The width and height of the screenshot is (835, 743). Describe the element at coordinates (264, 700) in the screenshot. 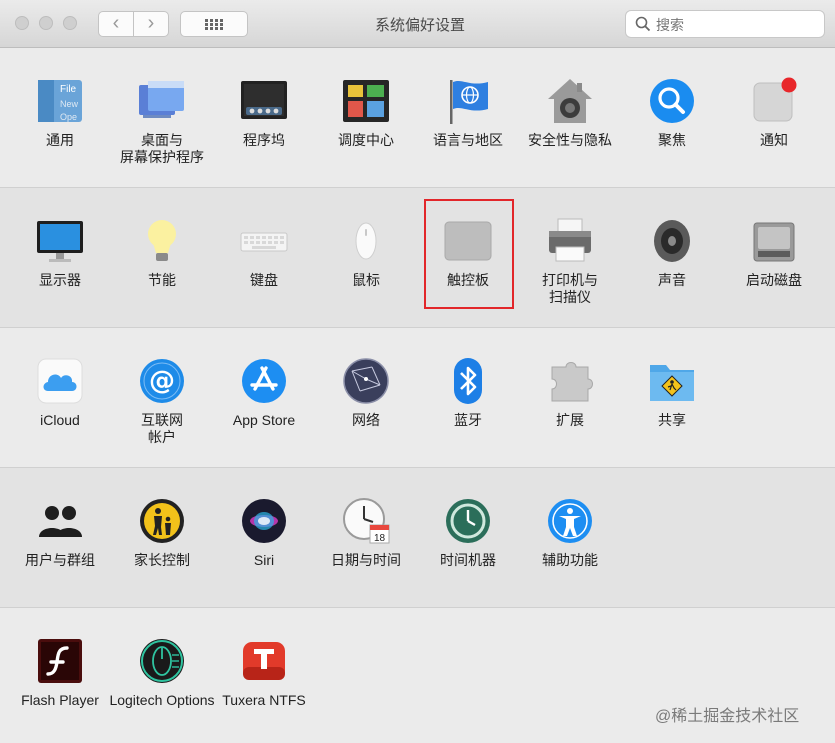

I see `pref-label: Tuxera NTFS` at that location.